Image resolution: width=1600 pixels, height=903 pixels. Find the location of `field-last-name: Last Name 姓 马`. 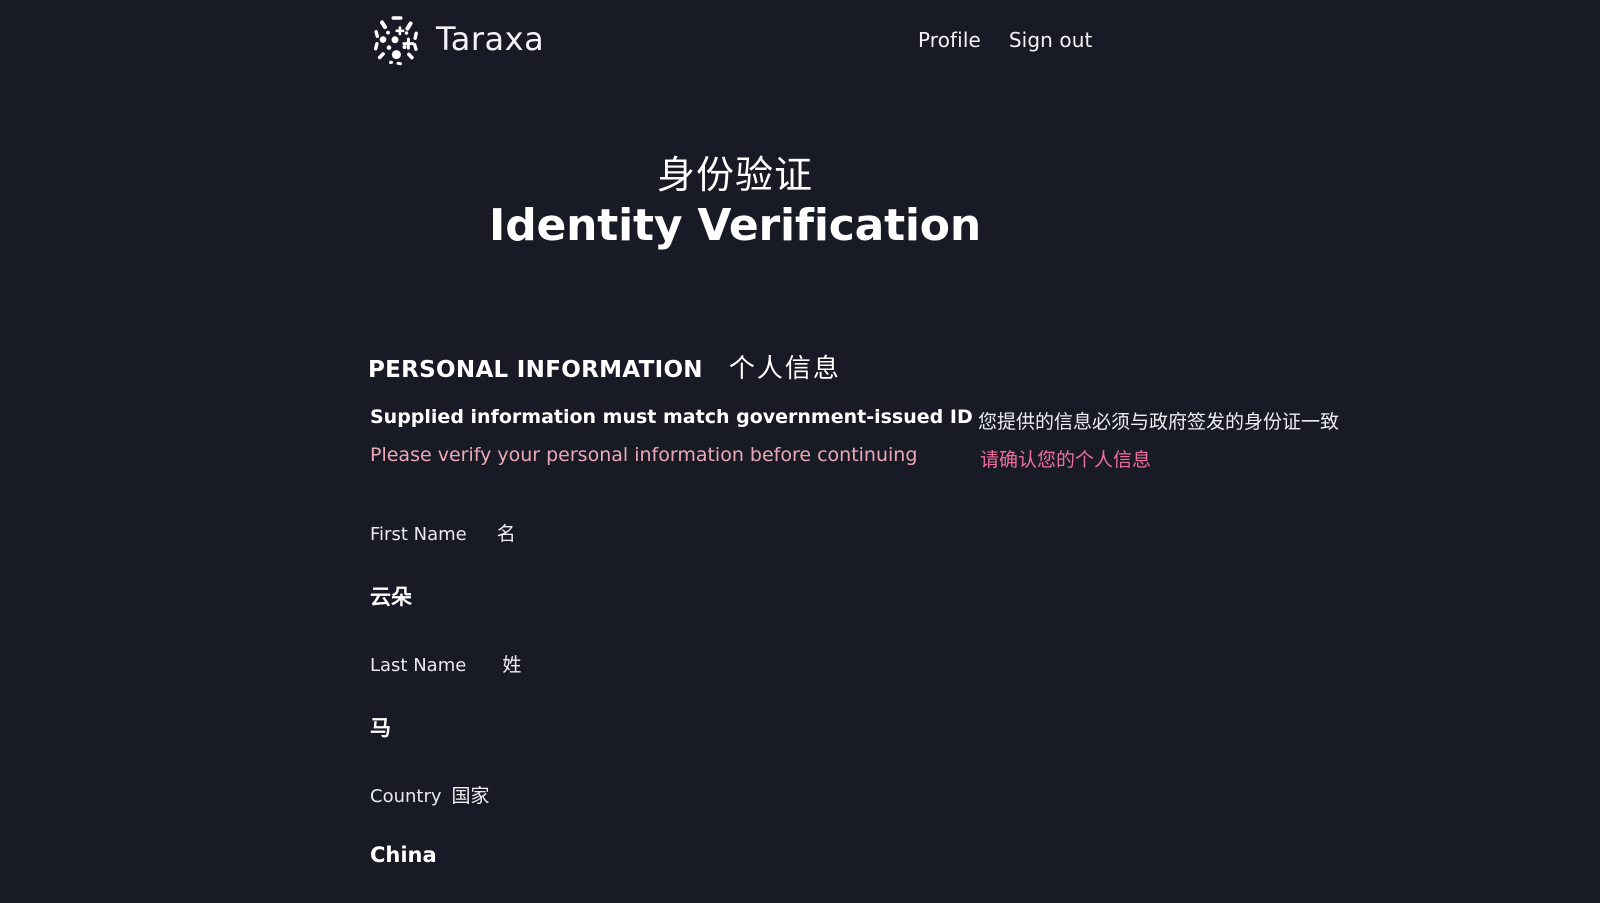

field-last-name: Last Name 姓 马 is located at coordinates (918, 715).